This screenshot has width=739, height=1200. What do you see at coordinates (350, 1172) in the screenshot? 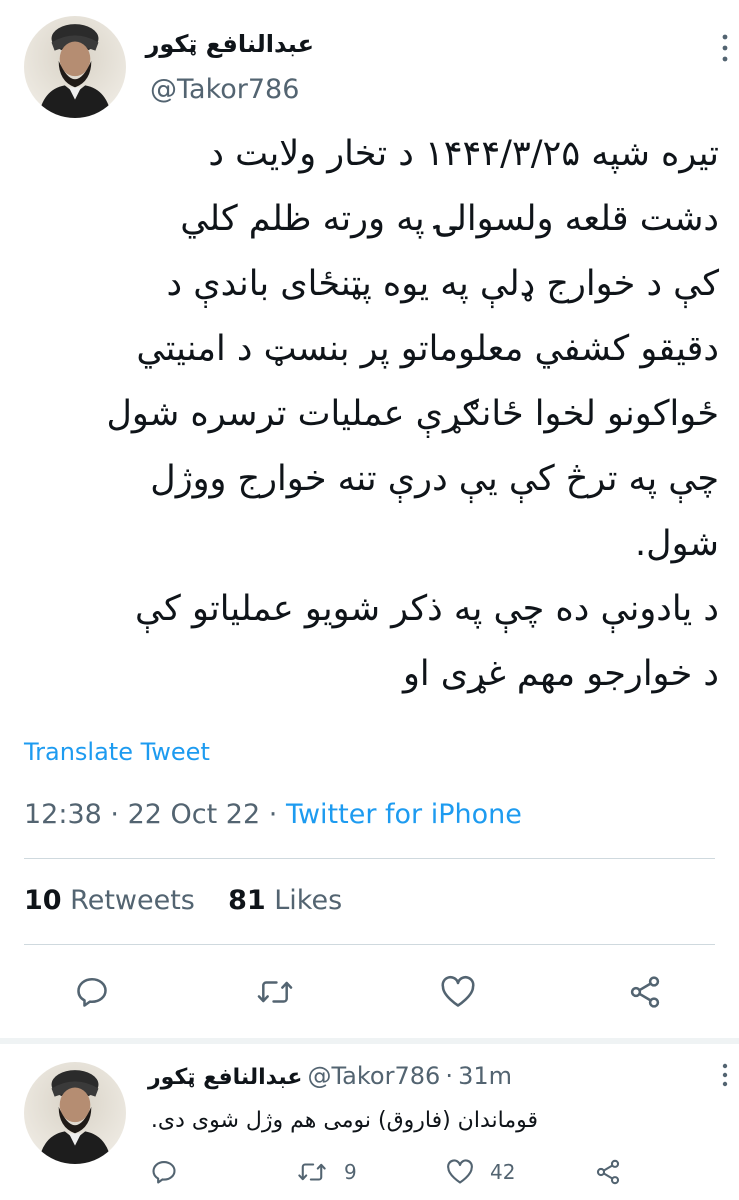
I see `reply-retweet-count: 9` at bounding box center [350, 1172].